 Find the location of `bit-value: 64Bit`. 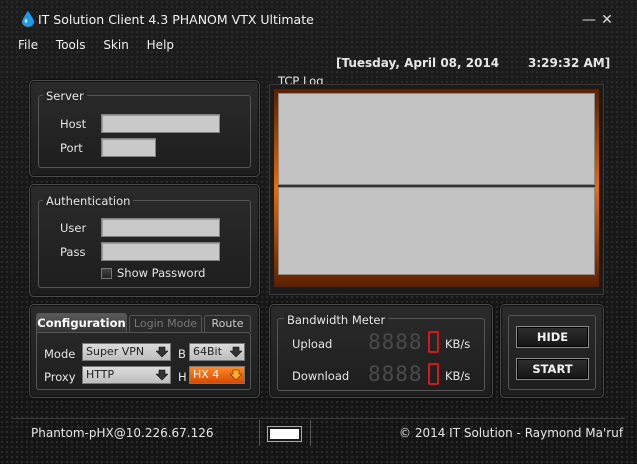

bit-value: 64Bit is located at coordinates (207, 351).